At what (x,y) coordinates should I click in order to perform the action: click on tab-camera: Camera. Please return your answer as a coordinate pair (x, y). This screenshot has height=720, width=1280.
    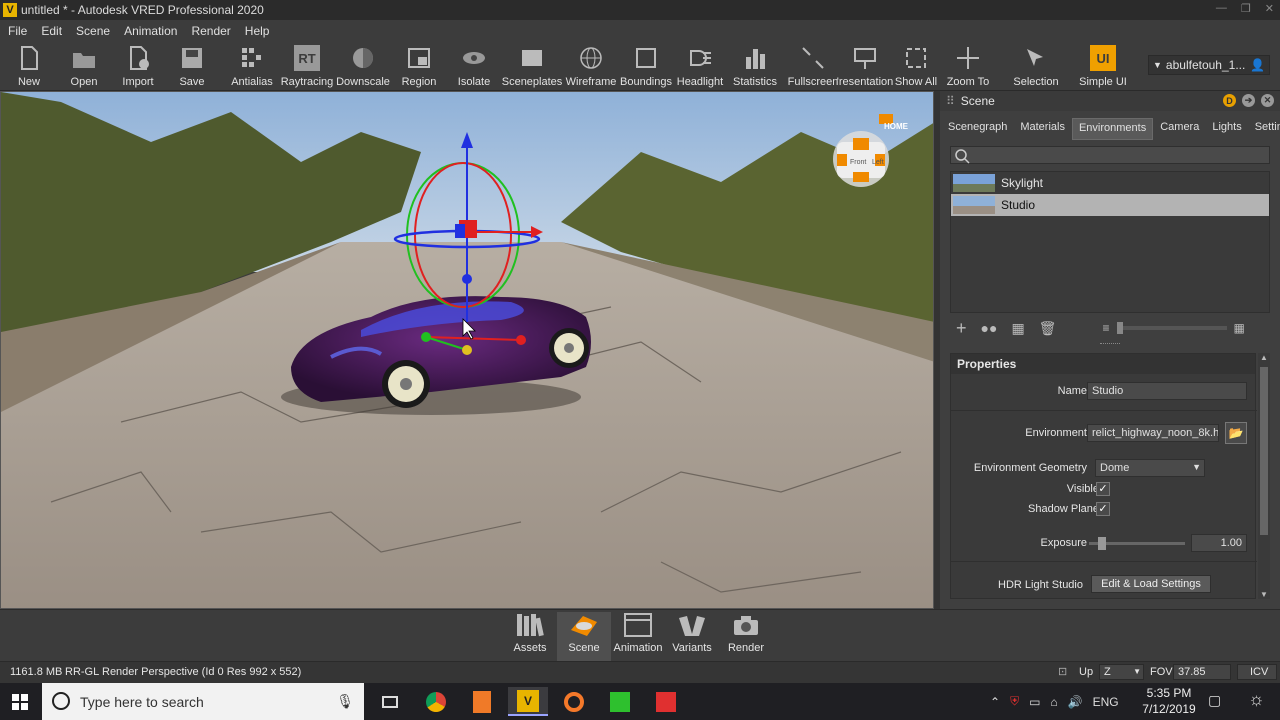
    Looking at the image, I should click on (1179, 129).